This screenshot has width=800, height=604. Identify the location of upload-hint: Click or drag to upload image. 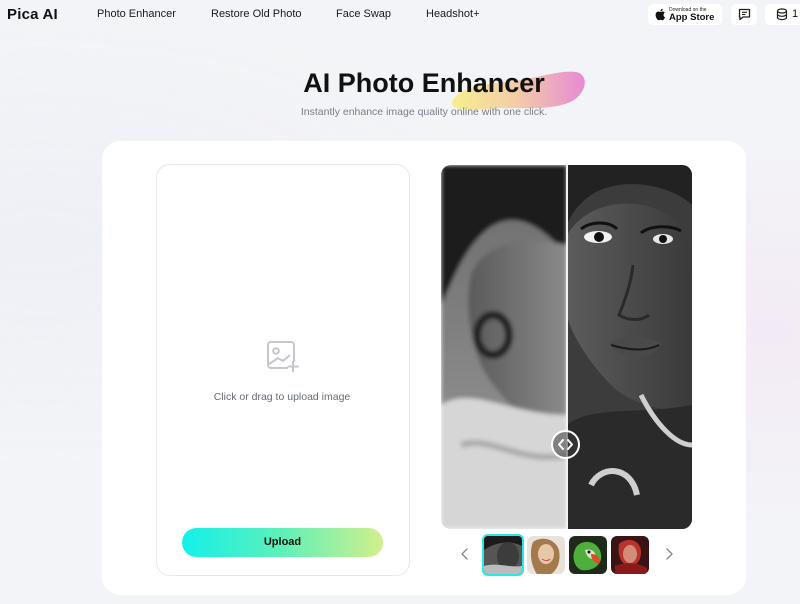
(282, 397).